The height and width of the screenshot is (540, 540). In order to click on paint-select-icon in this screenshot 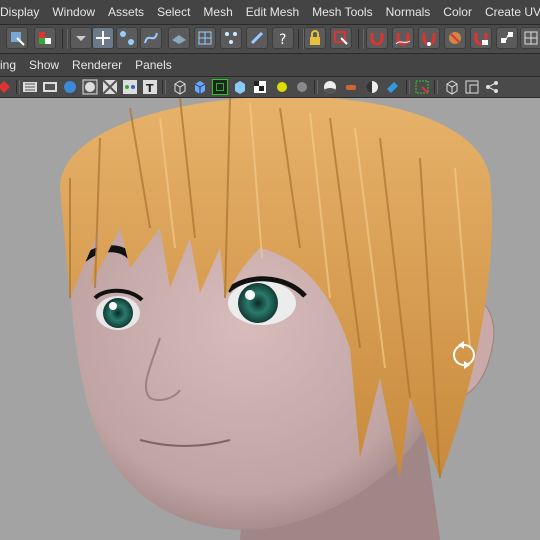, I will do `click(45, 38)`.